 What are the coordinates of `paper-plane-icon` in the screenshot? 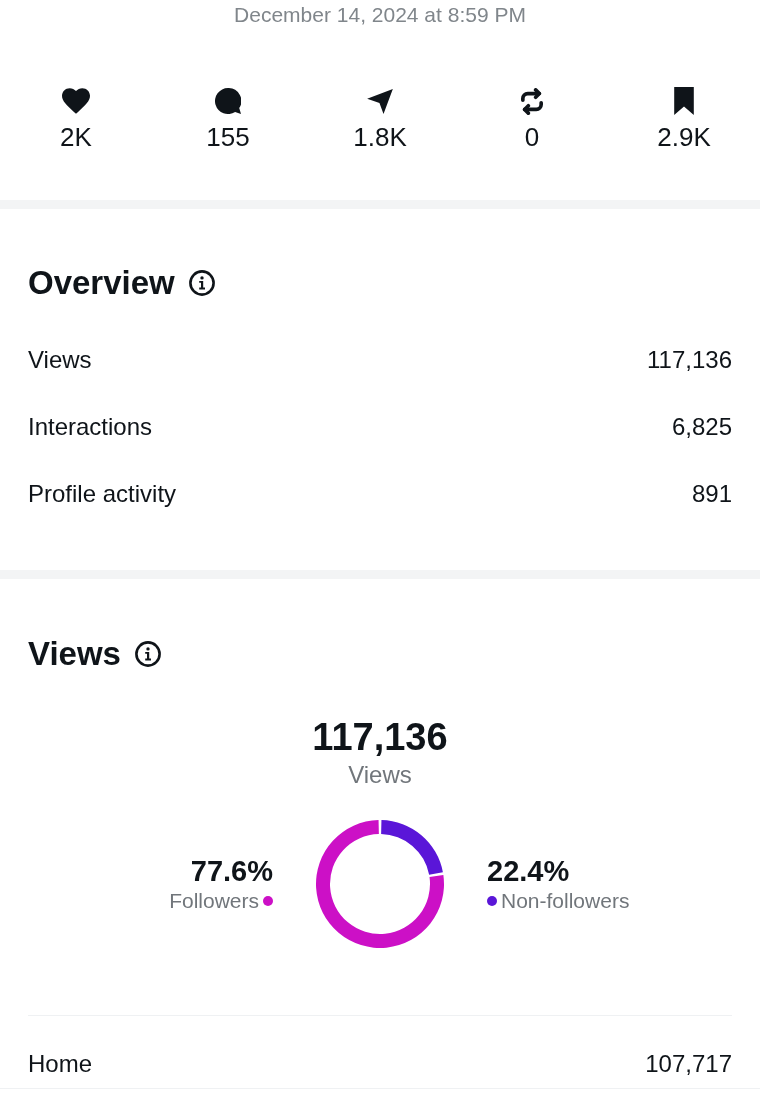 It's located at (380, 101).